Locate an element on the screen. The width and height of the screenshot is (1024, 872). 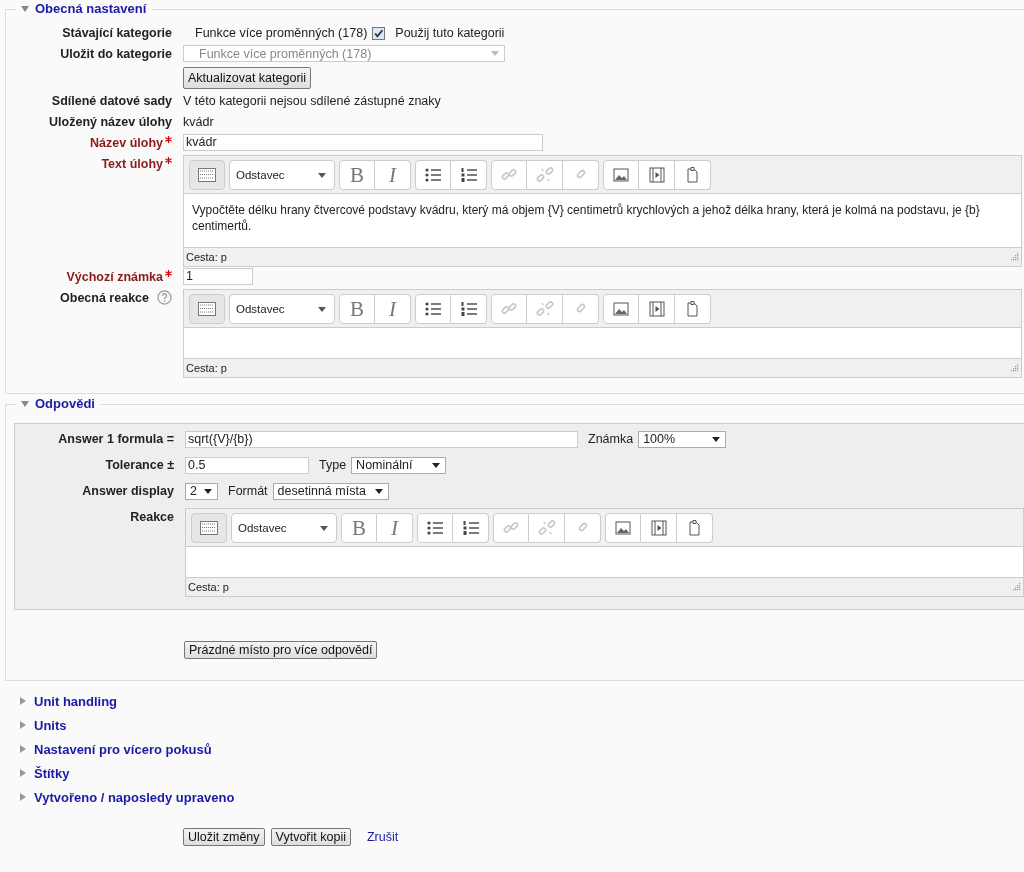
type-select: Nominální is located at coordinates (399, 465).